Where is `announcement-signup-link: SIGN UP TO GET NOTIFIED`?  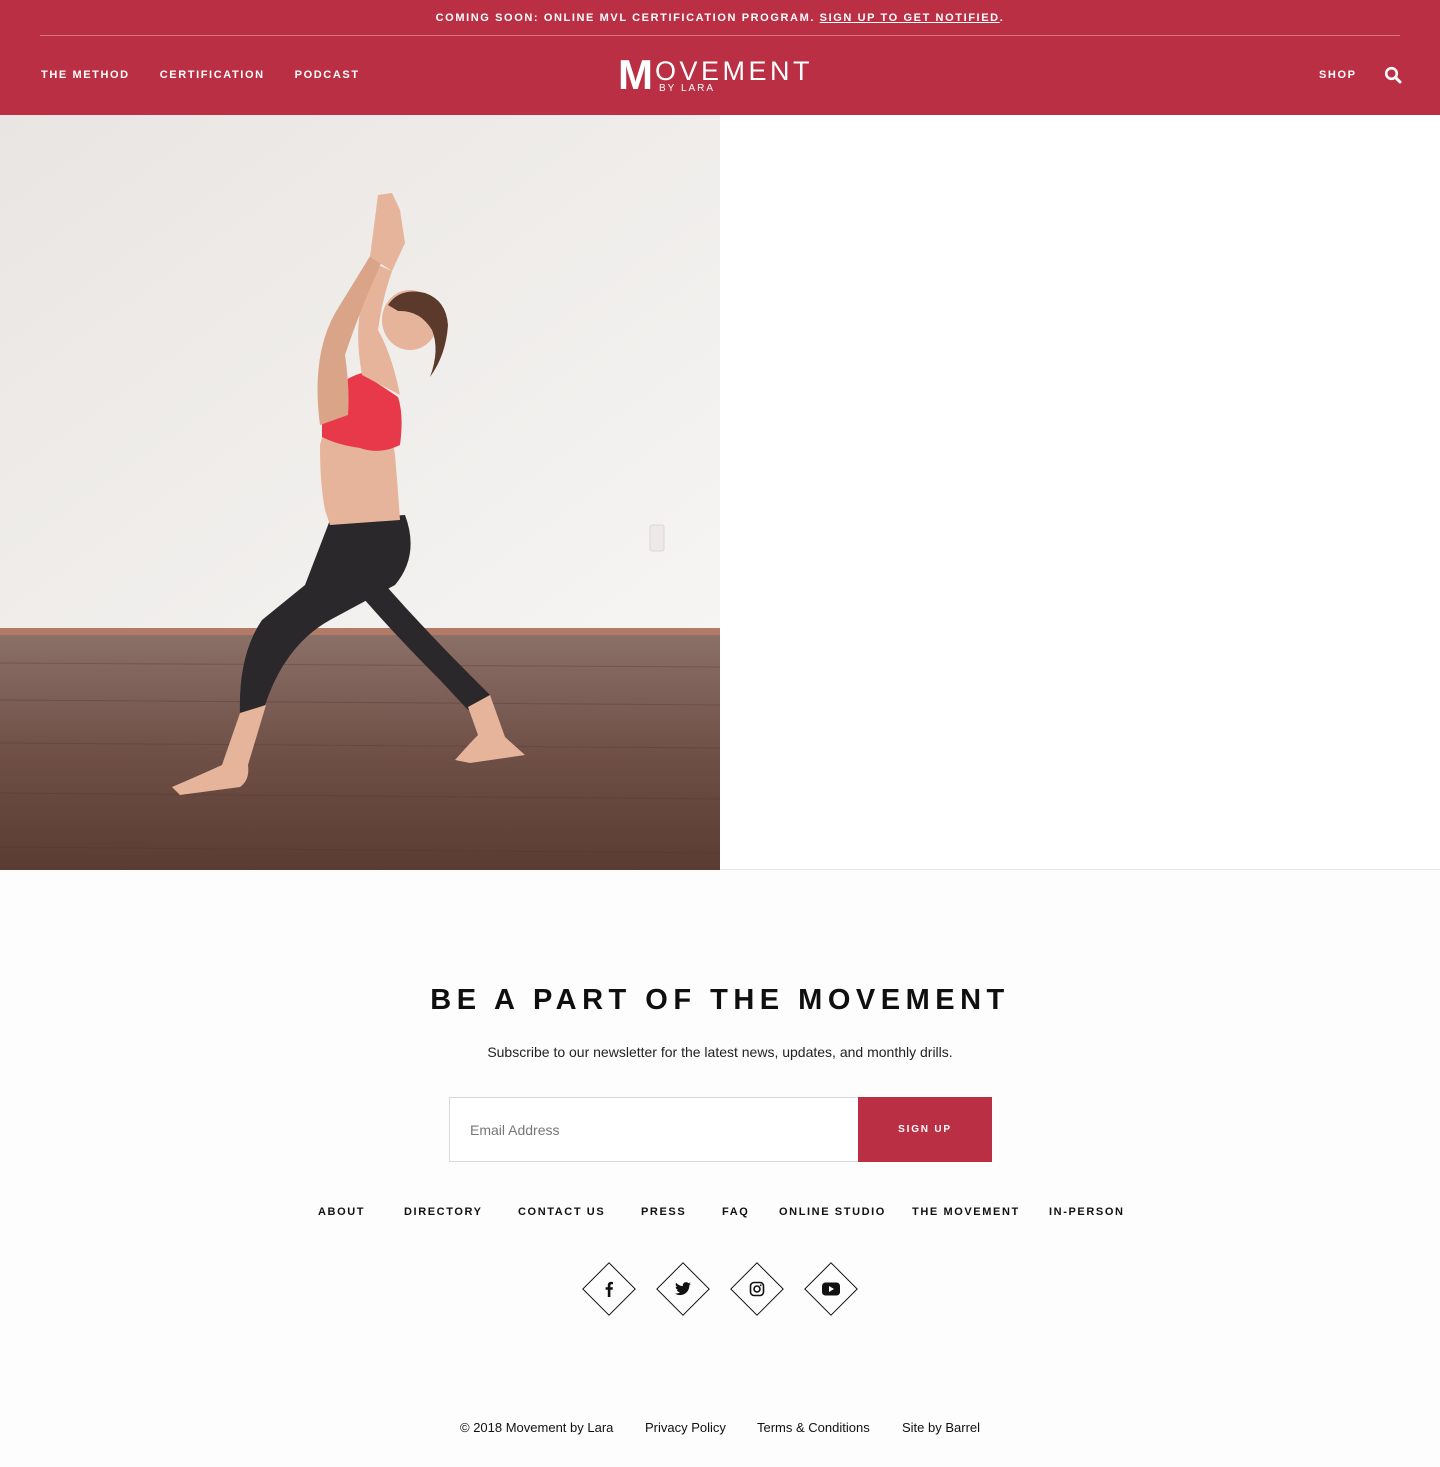
announcement-signup-link: SIGN UP TO GET NOTIFIED is located at coordinates (910, 18).